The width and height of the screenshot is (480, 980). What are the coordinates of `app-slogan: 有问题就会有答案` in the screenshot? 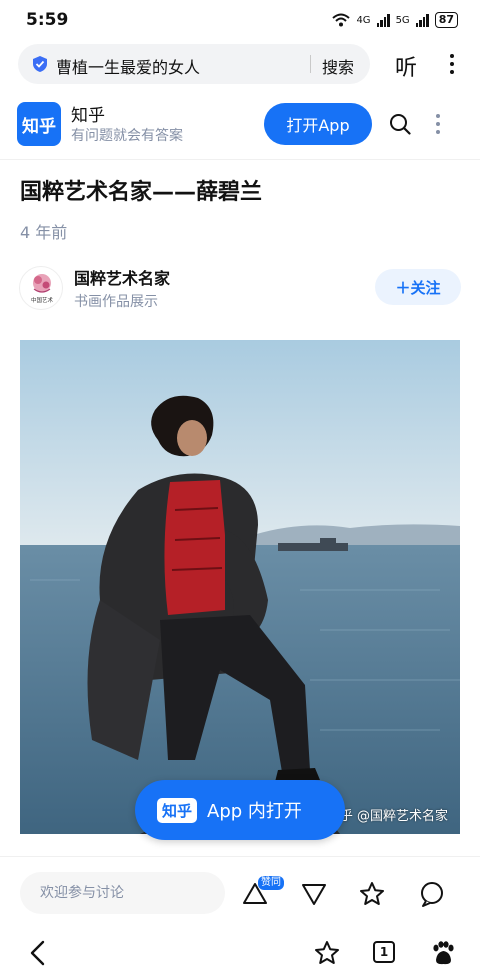 It's located at (127, 136).